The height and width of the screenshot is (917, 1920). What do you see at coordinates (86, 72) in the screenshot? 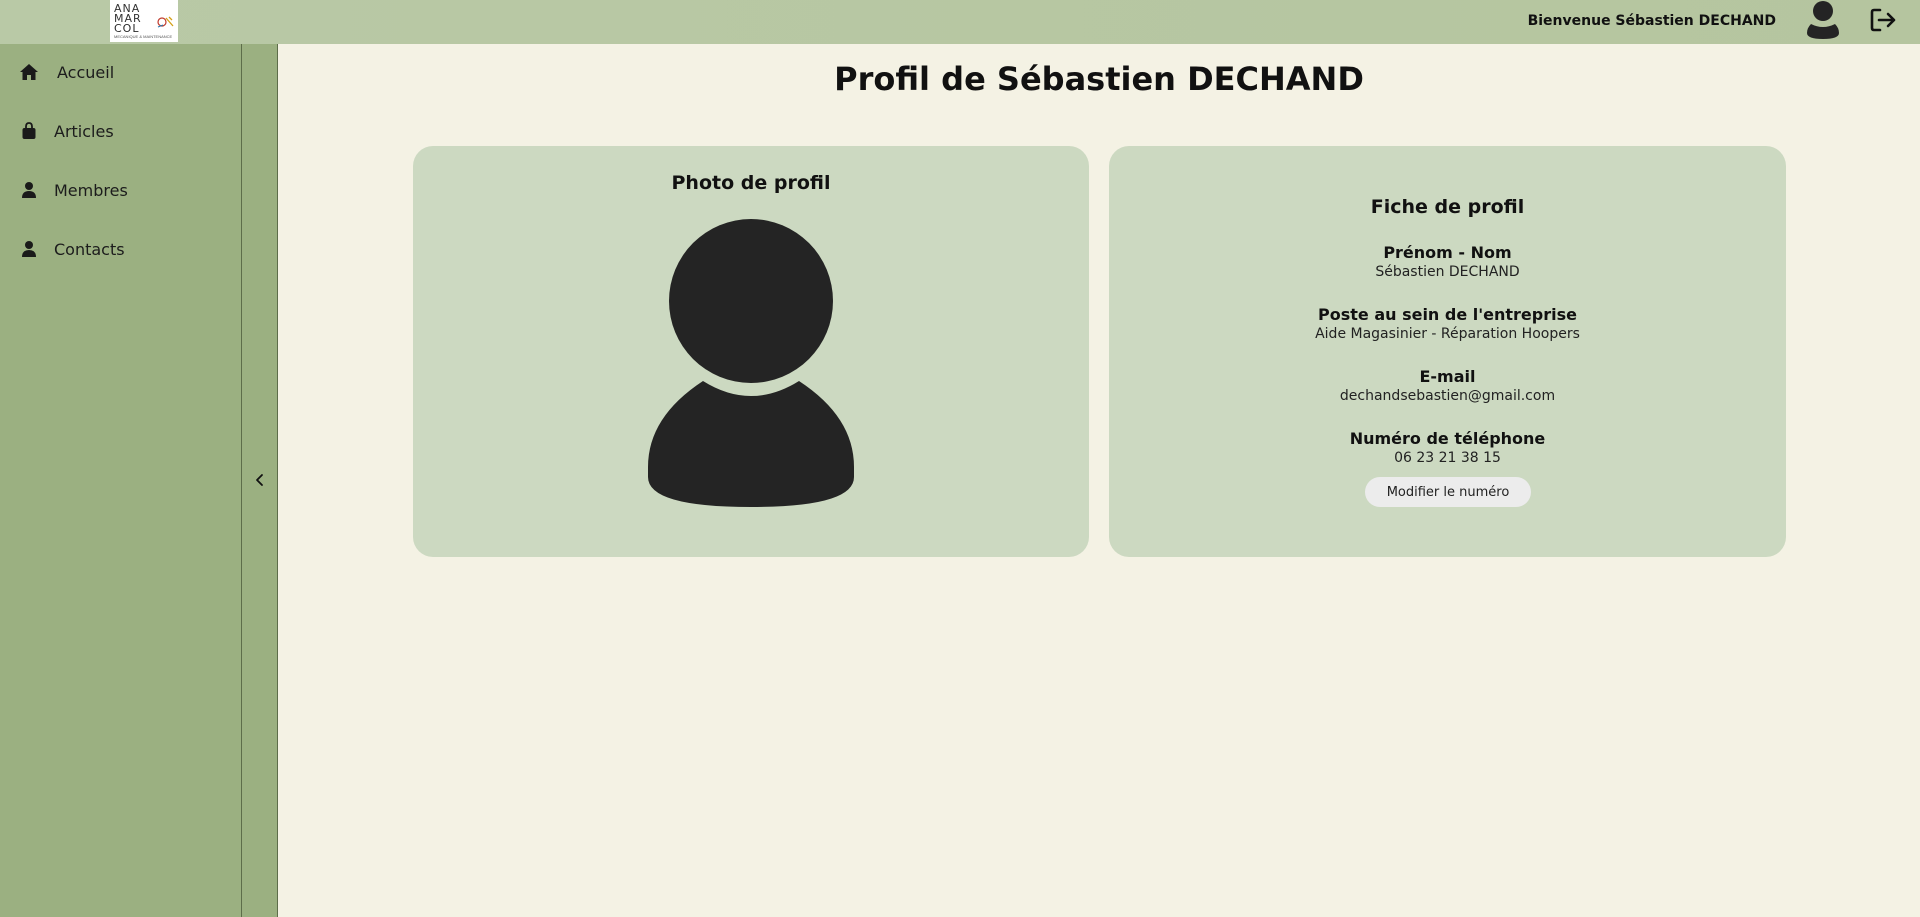
I see `sidebar-item-label: Accueil` at bounding box center [86, 72].